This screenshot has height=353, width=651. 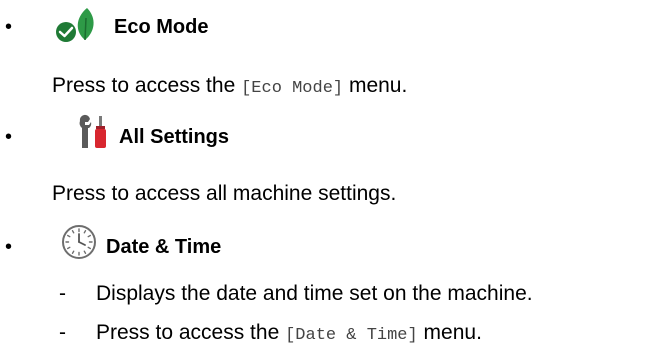 I want to click on clock-icon, so click(x=79, y=242).